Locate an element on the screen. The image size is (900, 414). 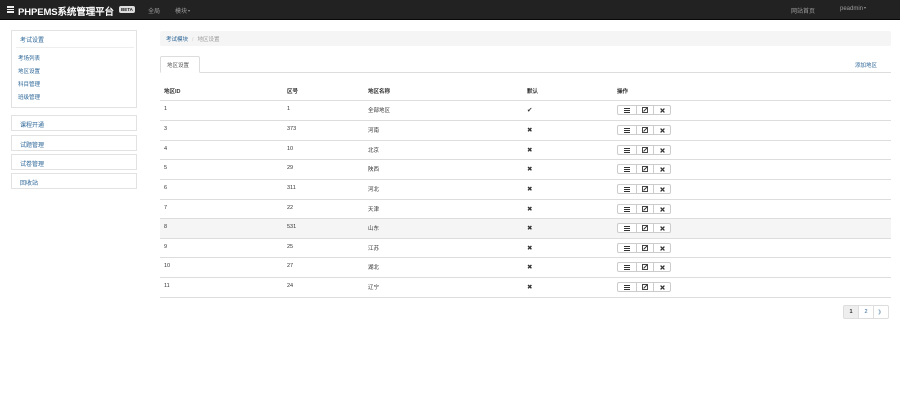
caret-down-icon is located at coordinates (189, 11).